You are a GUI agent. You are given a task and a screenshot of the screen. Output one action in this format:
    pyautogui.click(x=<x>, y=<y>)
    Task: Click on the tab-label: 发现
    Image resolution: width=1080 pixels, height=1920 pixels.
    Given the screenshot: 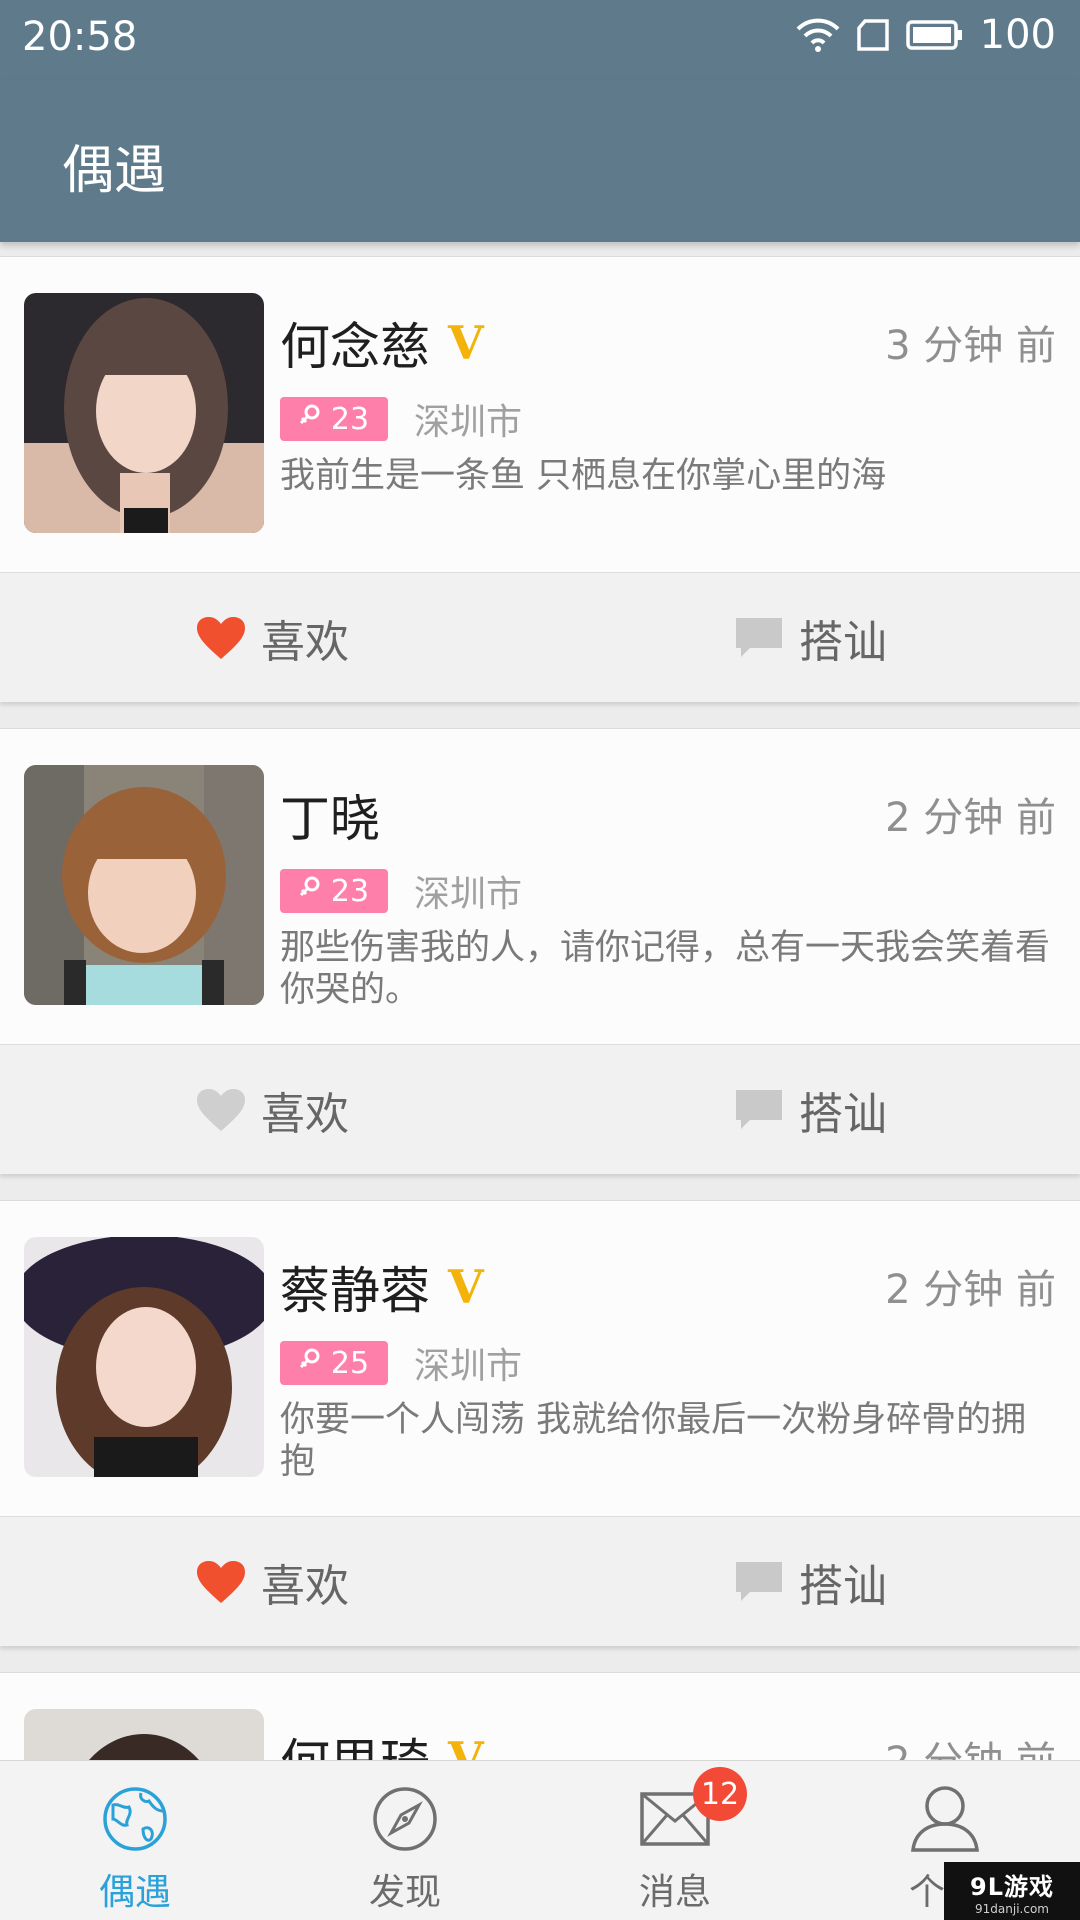 What is the action you would take?
    pyautogui.click(x=404, y=1892)
    